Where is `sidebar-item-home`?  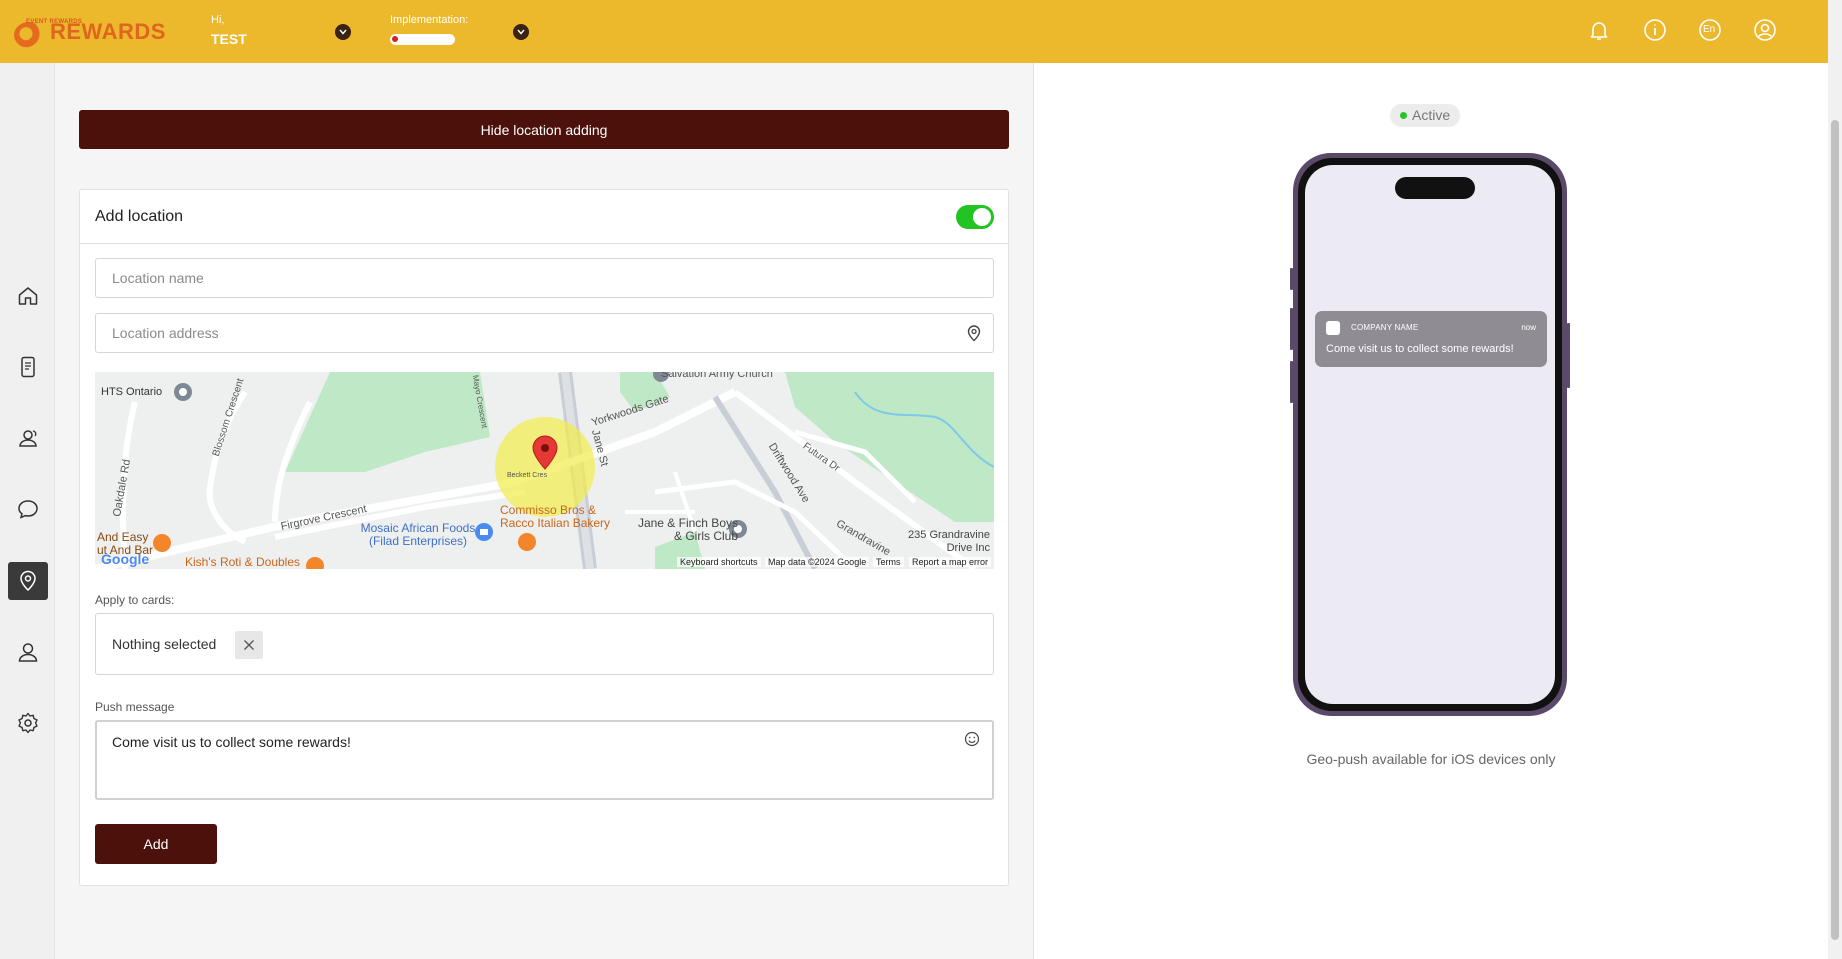
sidebar-item-home is located at coordinates (28, 296).